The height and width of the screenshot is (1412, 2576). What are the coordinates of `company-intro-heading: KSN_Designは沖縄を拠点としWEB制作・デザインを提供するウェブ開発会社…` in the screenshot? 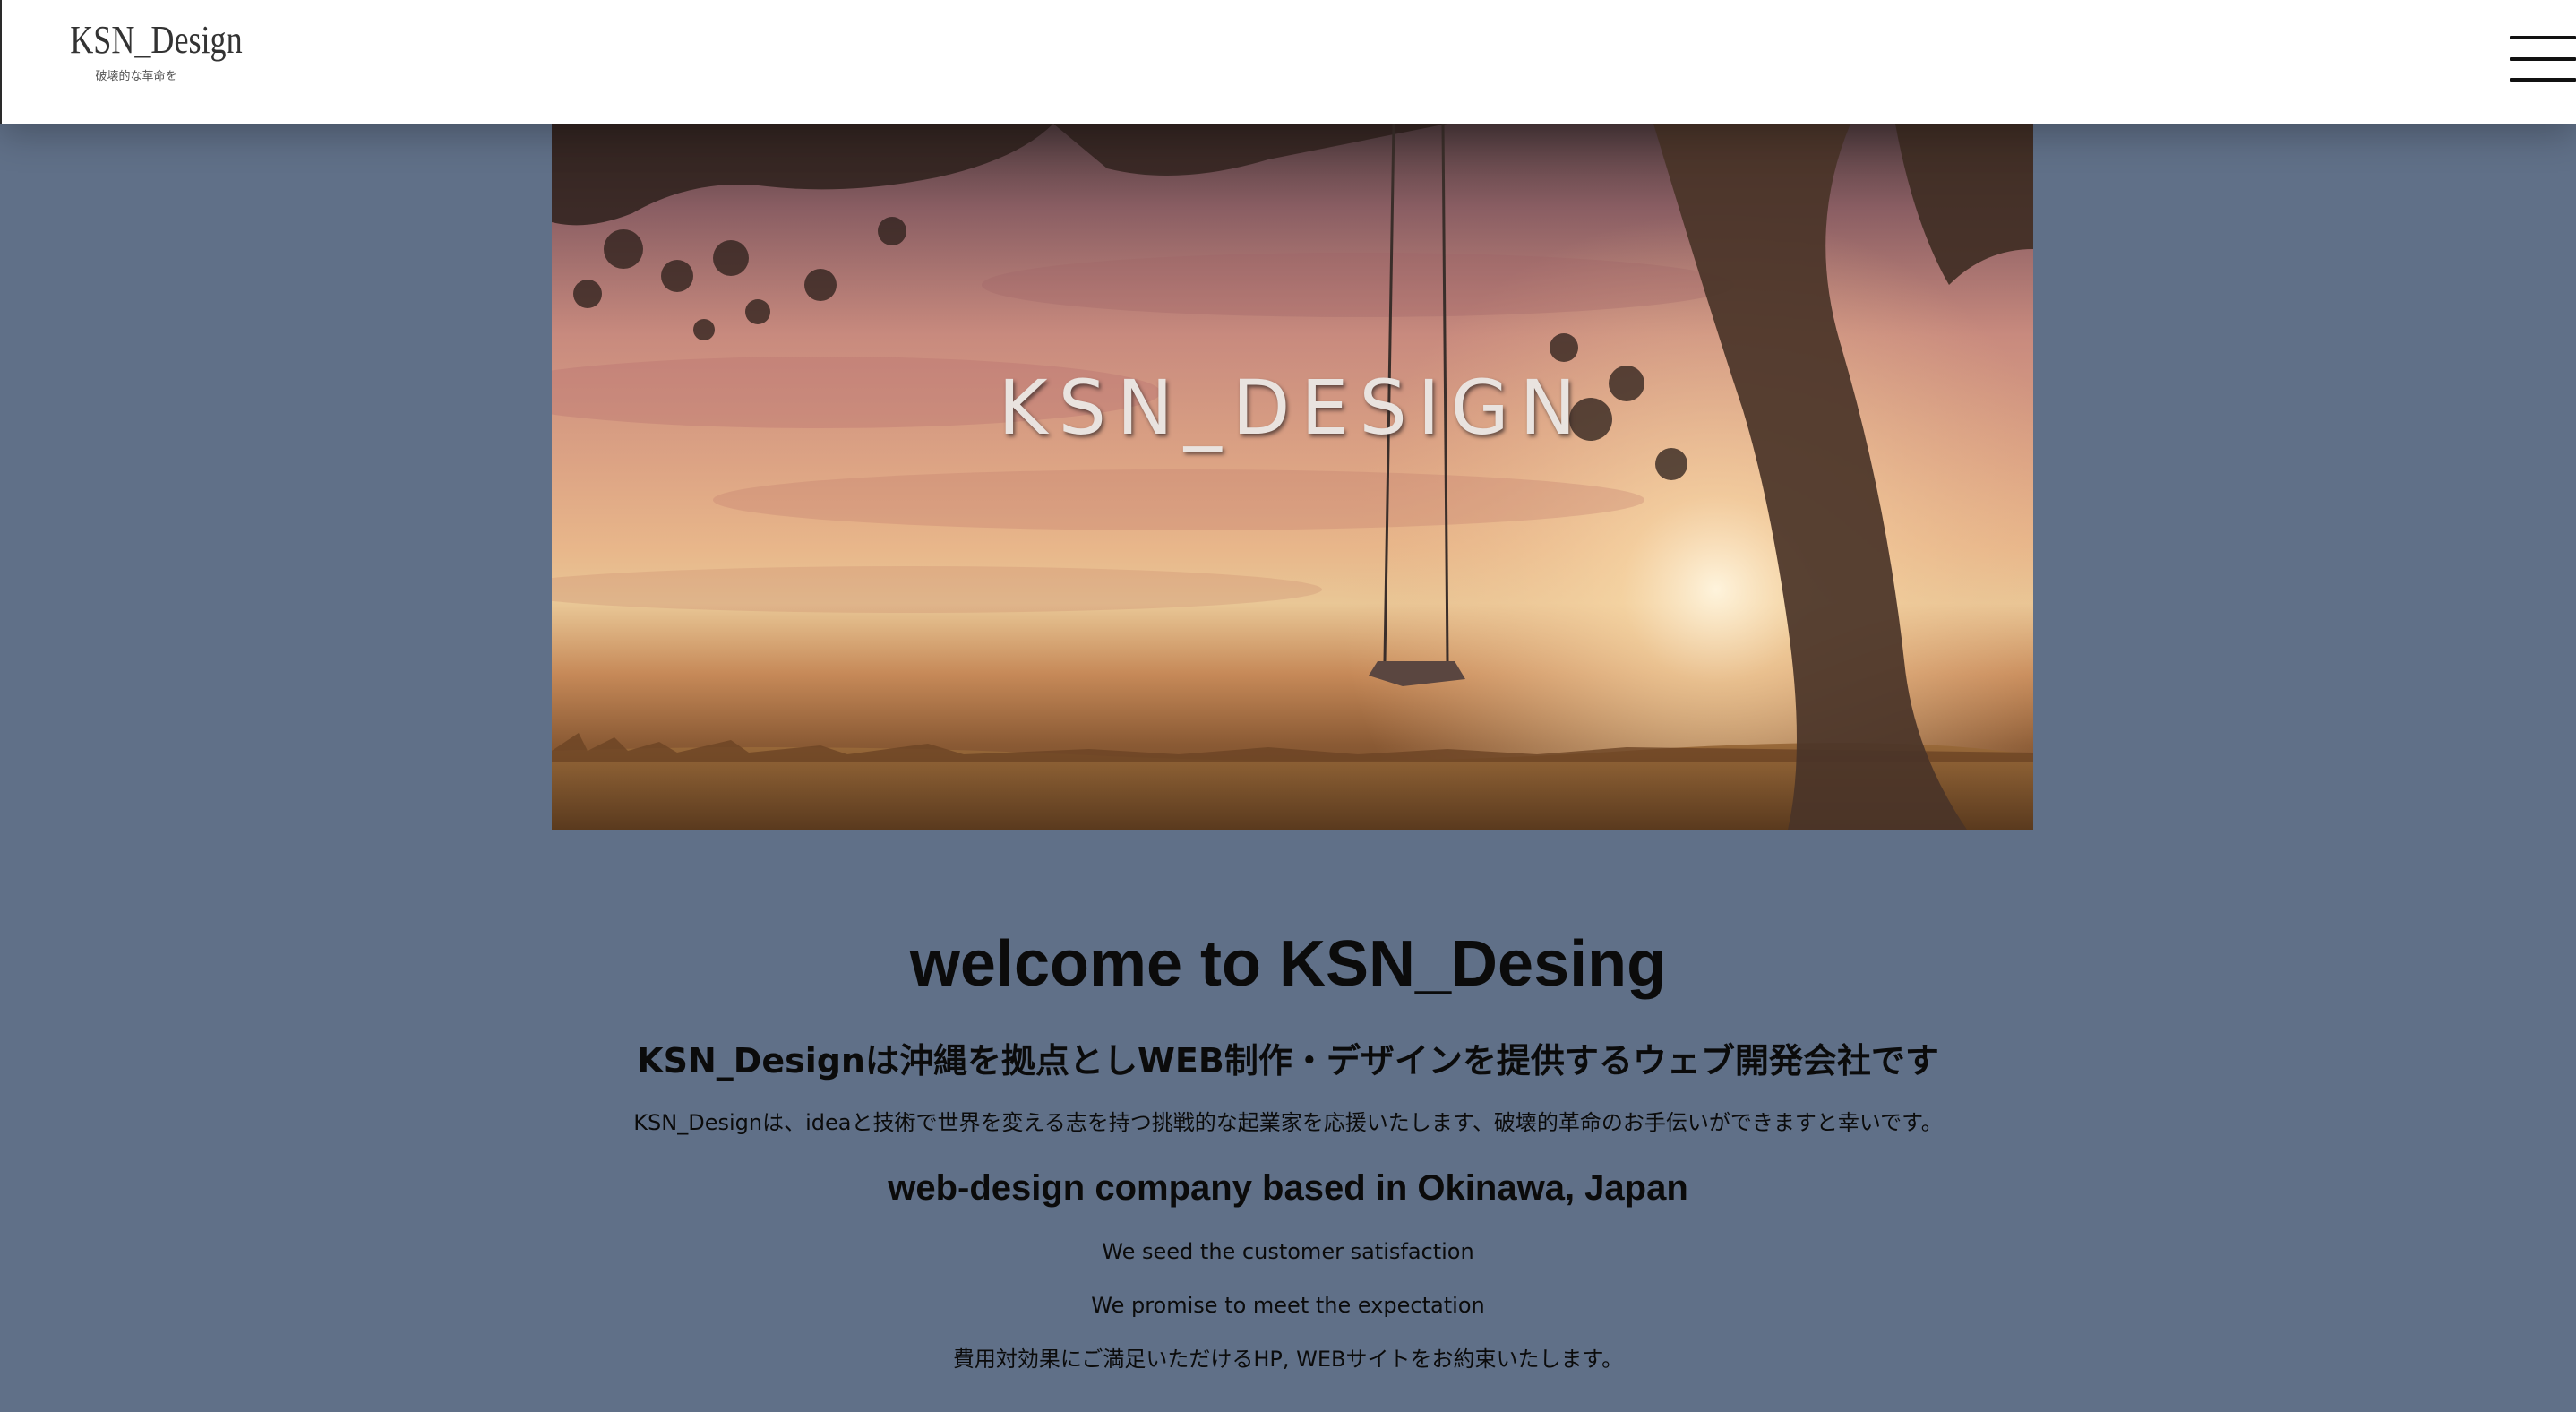 It's located at (1288, 1061).